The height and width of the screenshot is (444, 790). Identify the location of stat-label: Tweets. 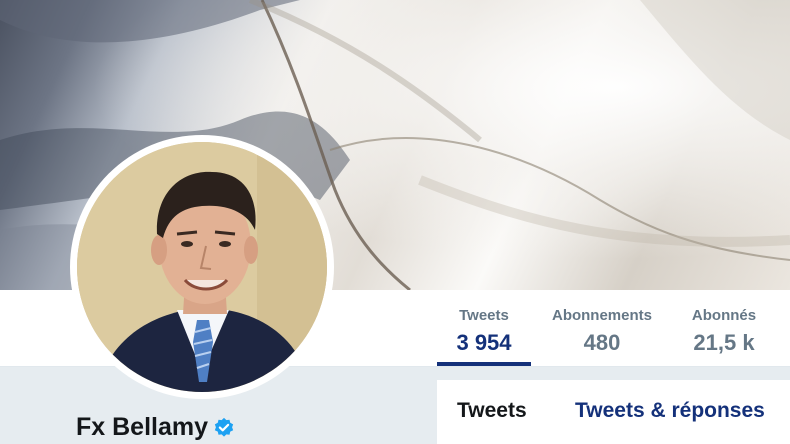
(484, 315).